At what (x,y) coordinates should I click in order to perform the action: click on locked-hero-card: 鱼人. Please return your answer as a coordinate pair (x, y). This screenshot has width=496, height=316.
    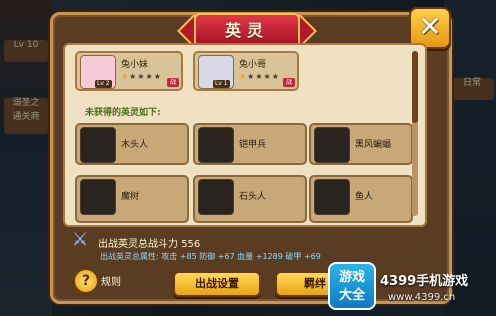
    Looking at the image, I should click on (361, 199).